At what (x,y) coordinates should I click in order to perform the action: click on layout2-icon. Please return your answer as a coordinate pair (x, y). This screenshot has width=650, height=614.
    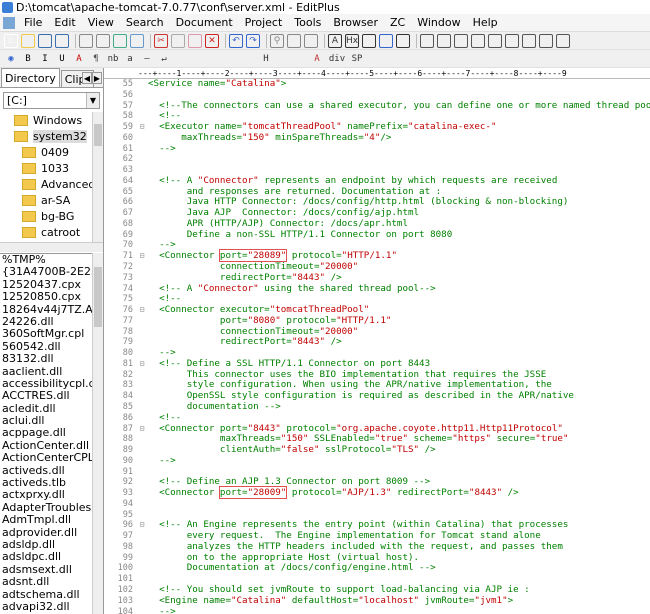
    Looking at the image, I should click on (444, 40).